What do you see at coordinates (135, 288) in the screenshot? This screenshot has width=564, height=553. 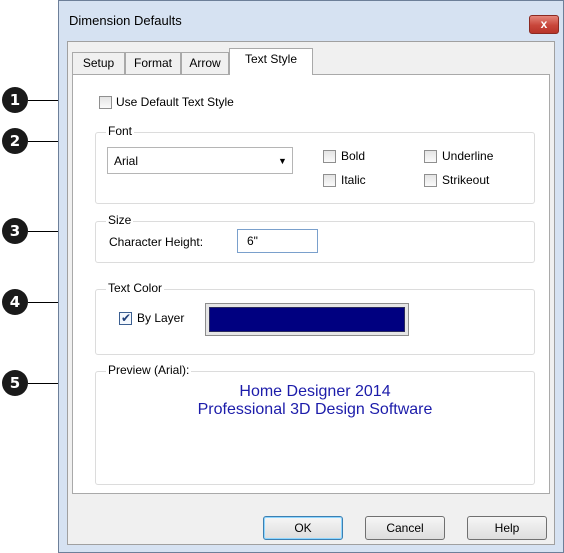 I see `text-color-group-label: Text Color` at bounding box center [135, 288].